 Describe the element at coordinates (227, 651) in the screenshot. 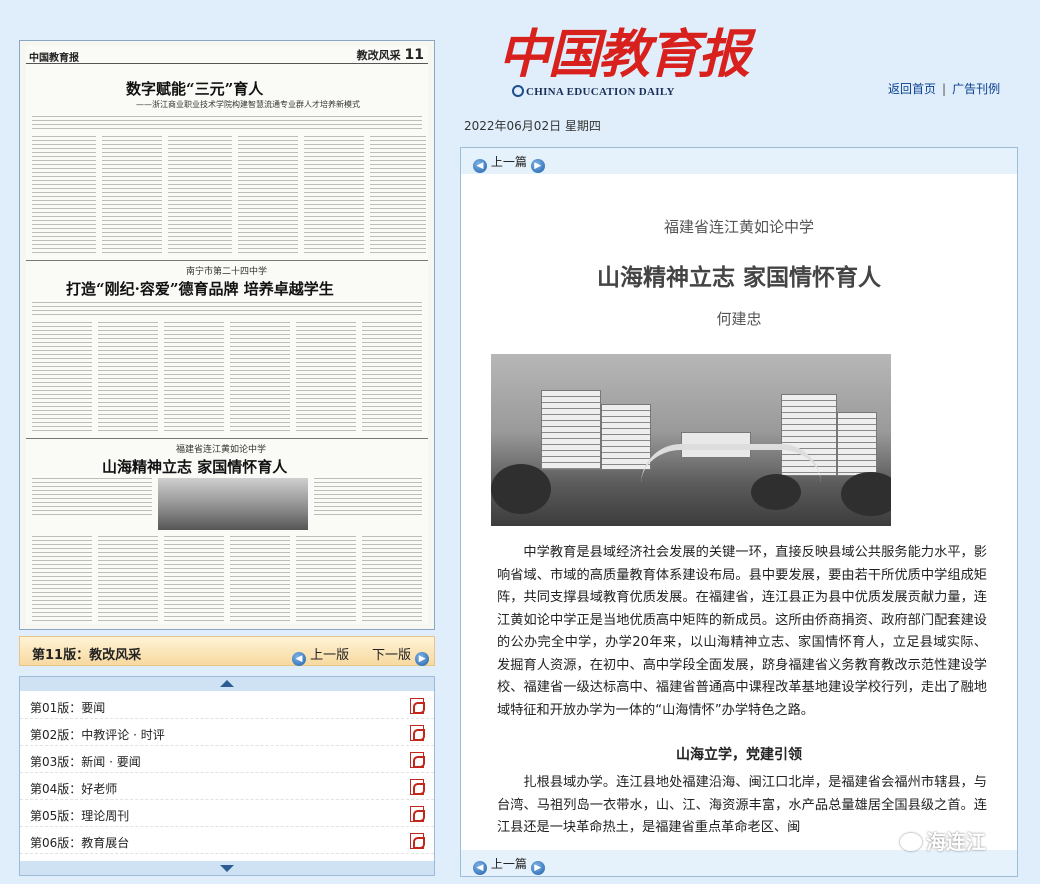

I see `page-nav-bar: 第11版：教改风采 ◀ 上一版 下一版 ▶` at that location.